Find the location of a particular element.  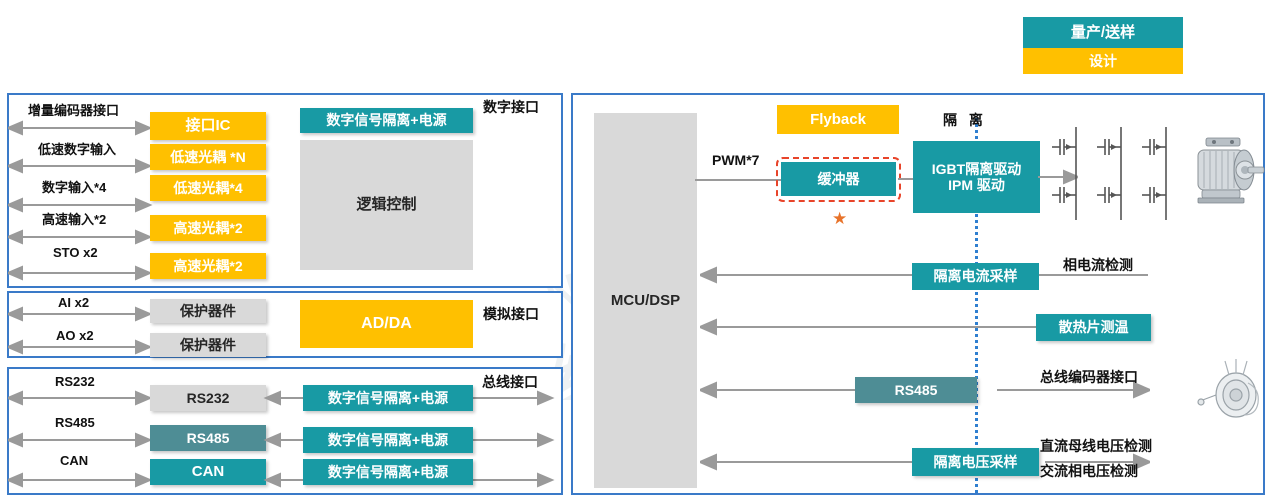

legend-label-mass-production: 量产/送样 is located at coordinates (1103, 32).